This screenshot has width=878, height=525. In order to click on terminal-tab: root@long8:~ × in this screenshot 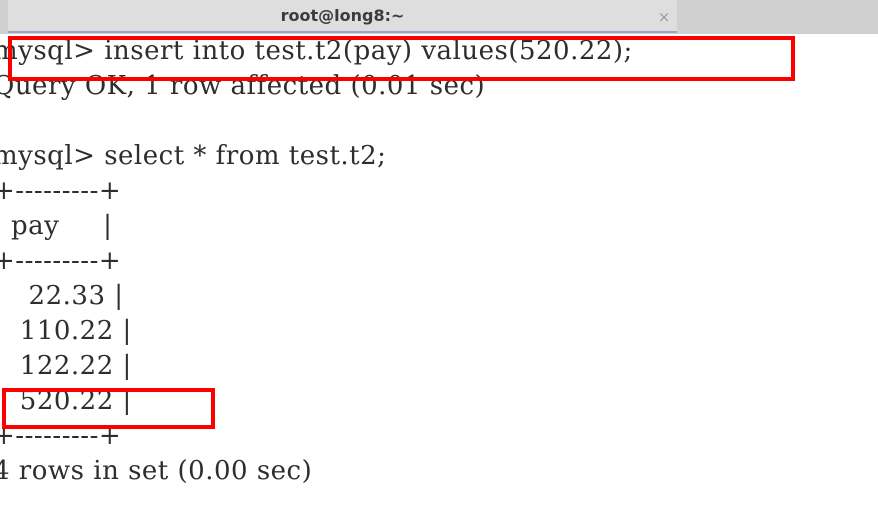, I will do `click(342, 16)`.